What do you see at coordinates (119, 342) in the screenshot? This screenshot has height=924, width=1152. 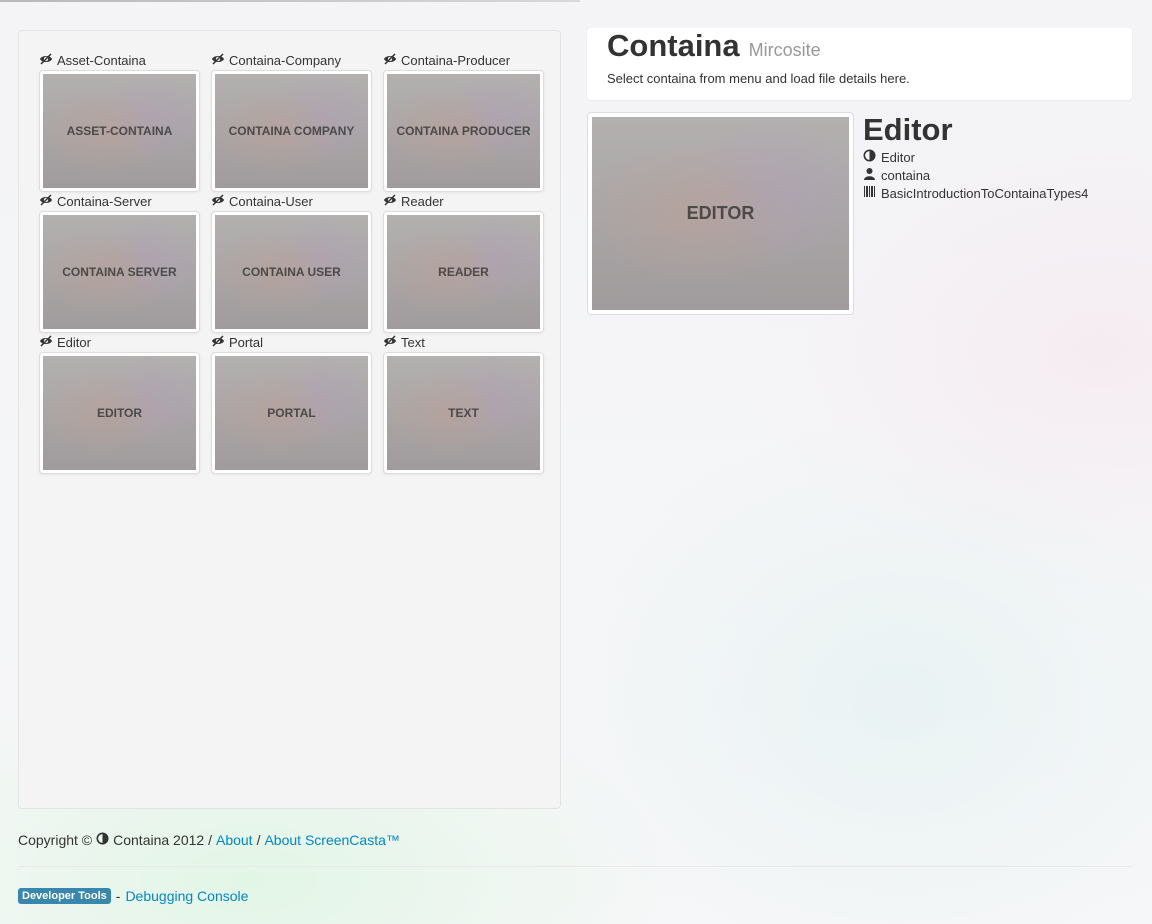 I see `tile-title: Editor` at bounding box center [119, 342].